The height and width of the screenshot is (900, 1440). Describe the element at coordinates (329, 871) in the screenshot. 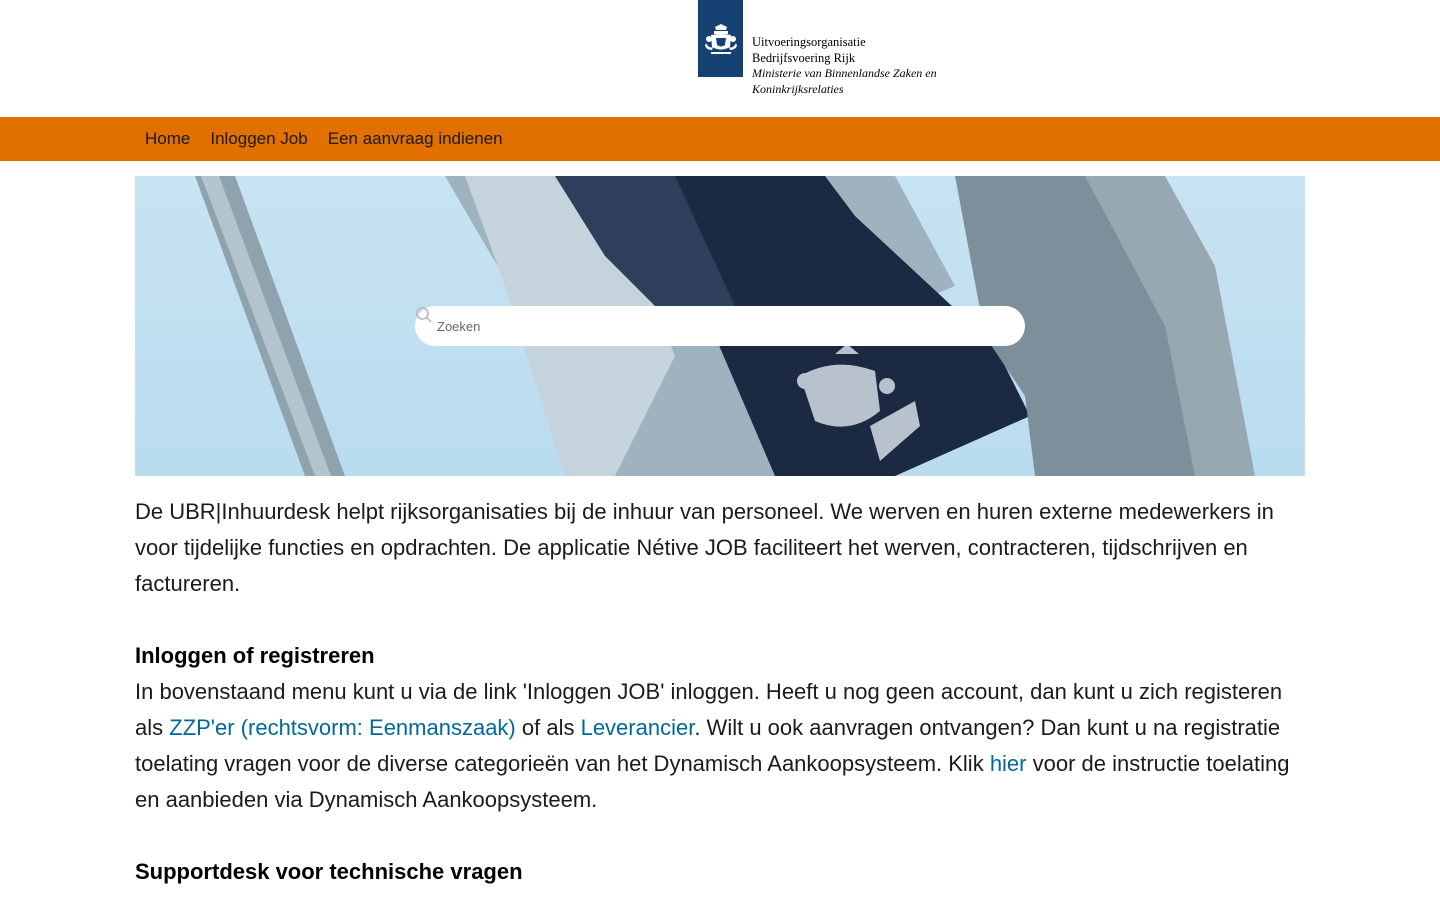

I see `section-title-supportdesk: Supportdesk voor technische vragen` at that location.